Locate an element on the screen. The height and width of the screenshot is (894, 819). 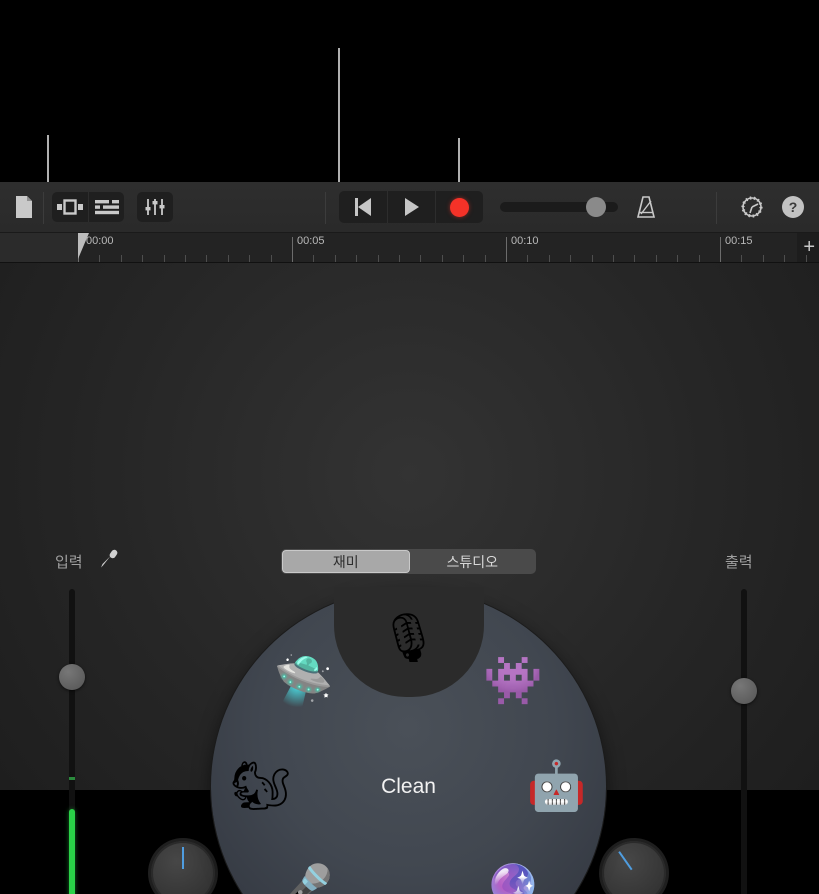
record-icon is located at coordinates (459, 207).